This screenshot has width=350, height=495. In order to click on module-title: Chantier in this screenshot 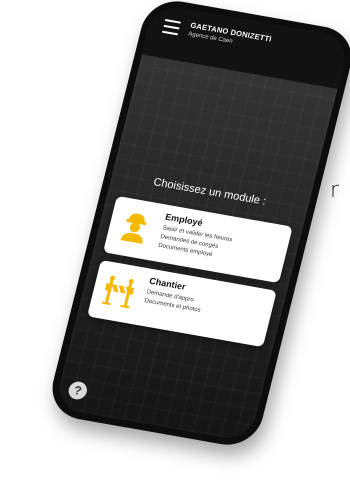, I will do `click(167, 283)`.